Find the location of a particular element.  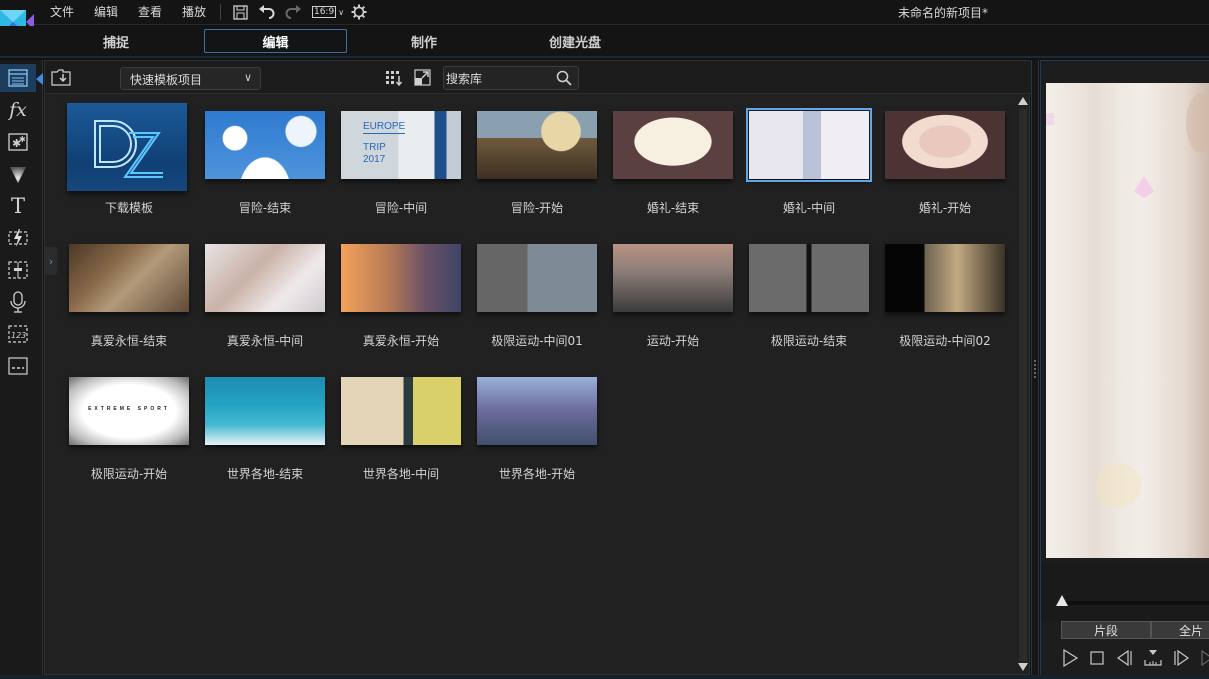

preview-mode-toggle: 片段 全片 is located at coordinates (1135, 630).